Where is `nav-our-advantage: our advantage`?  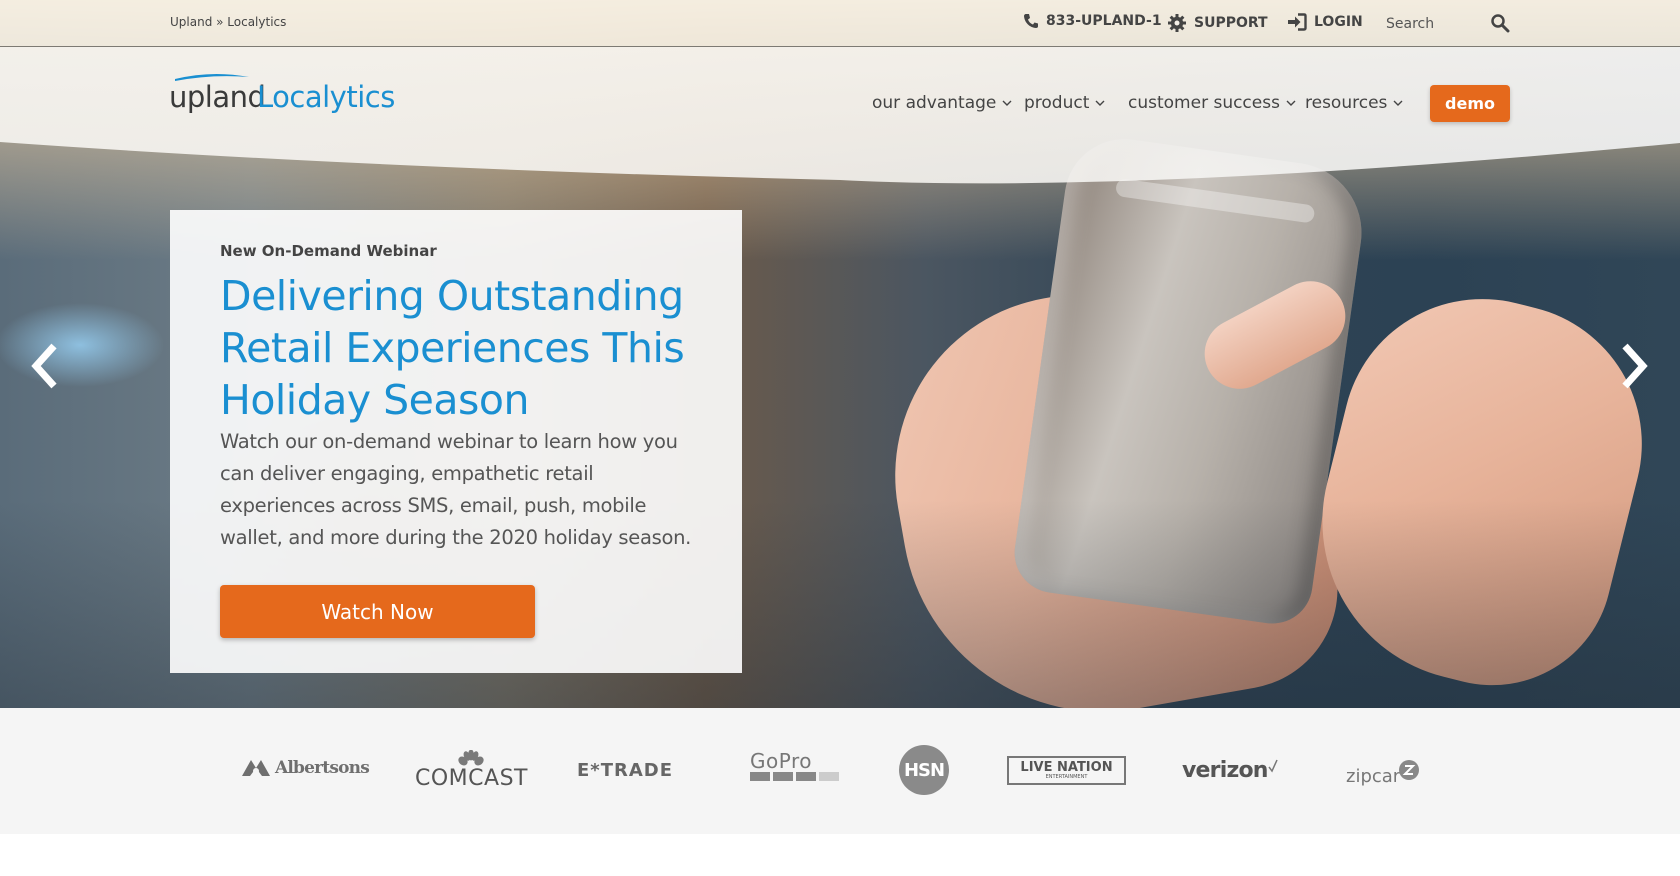
nav-our-advantage: our advantage is located at coordinates (942, 103).